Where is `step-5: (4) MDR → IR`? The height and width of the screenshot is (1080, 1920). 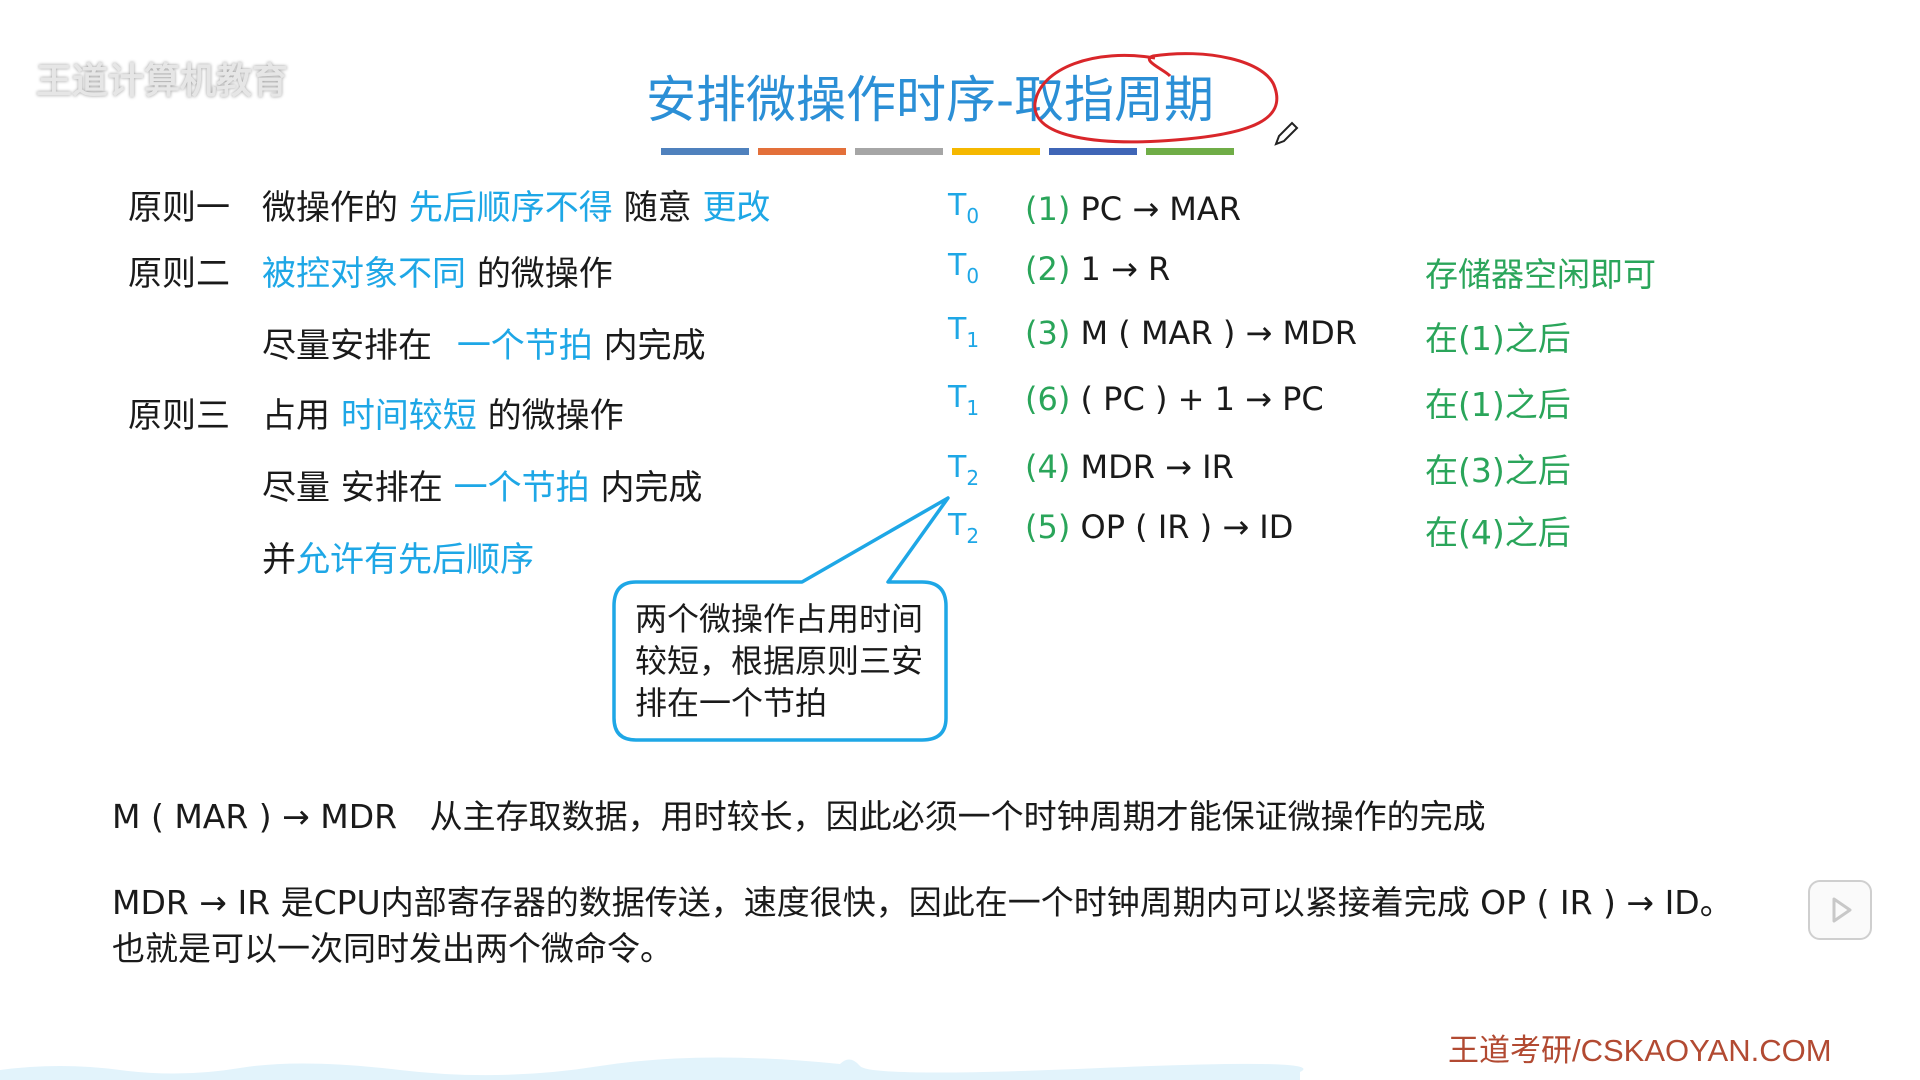 step-5: (4) MDR → IR is located at coordinates (1129, 467).